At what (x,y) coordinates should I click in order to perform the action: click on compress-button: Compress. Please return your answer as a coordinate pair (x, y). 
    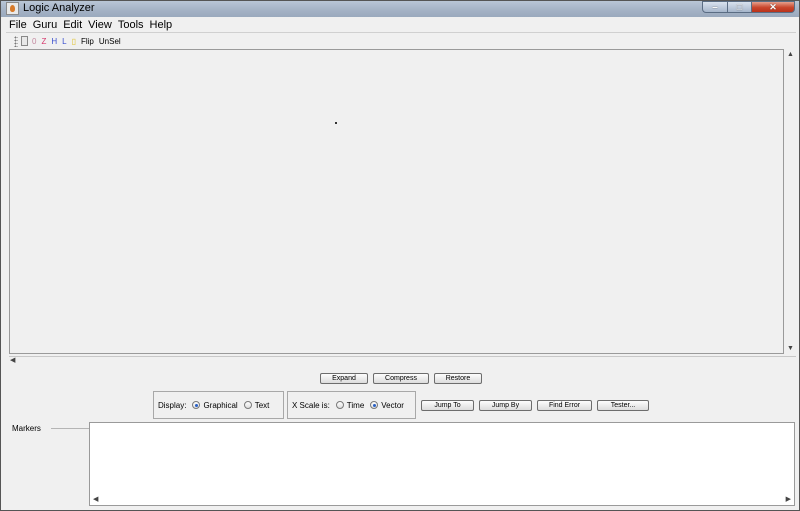
    Looking at the image, I should click on (401, 378).